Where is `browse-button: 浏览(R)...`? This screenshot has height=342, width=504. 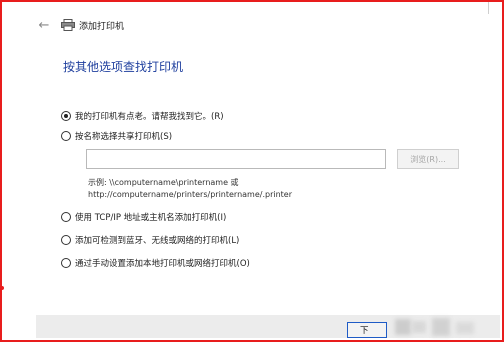 browse-button: 浏览(R)... is located at coordinates (428, 159).